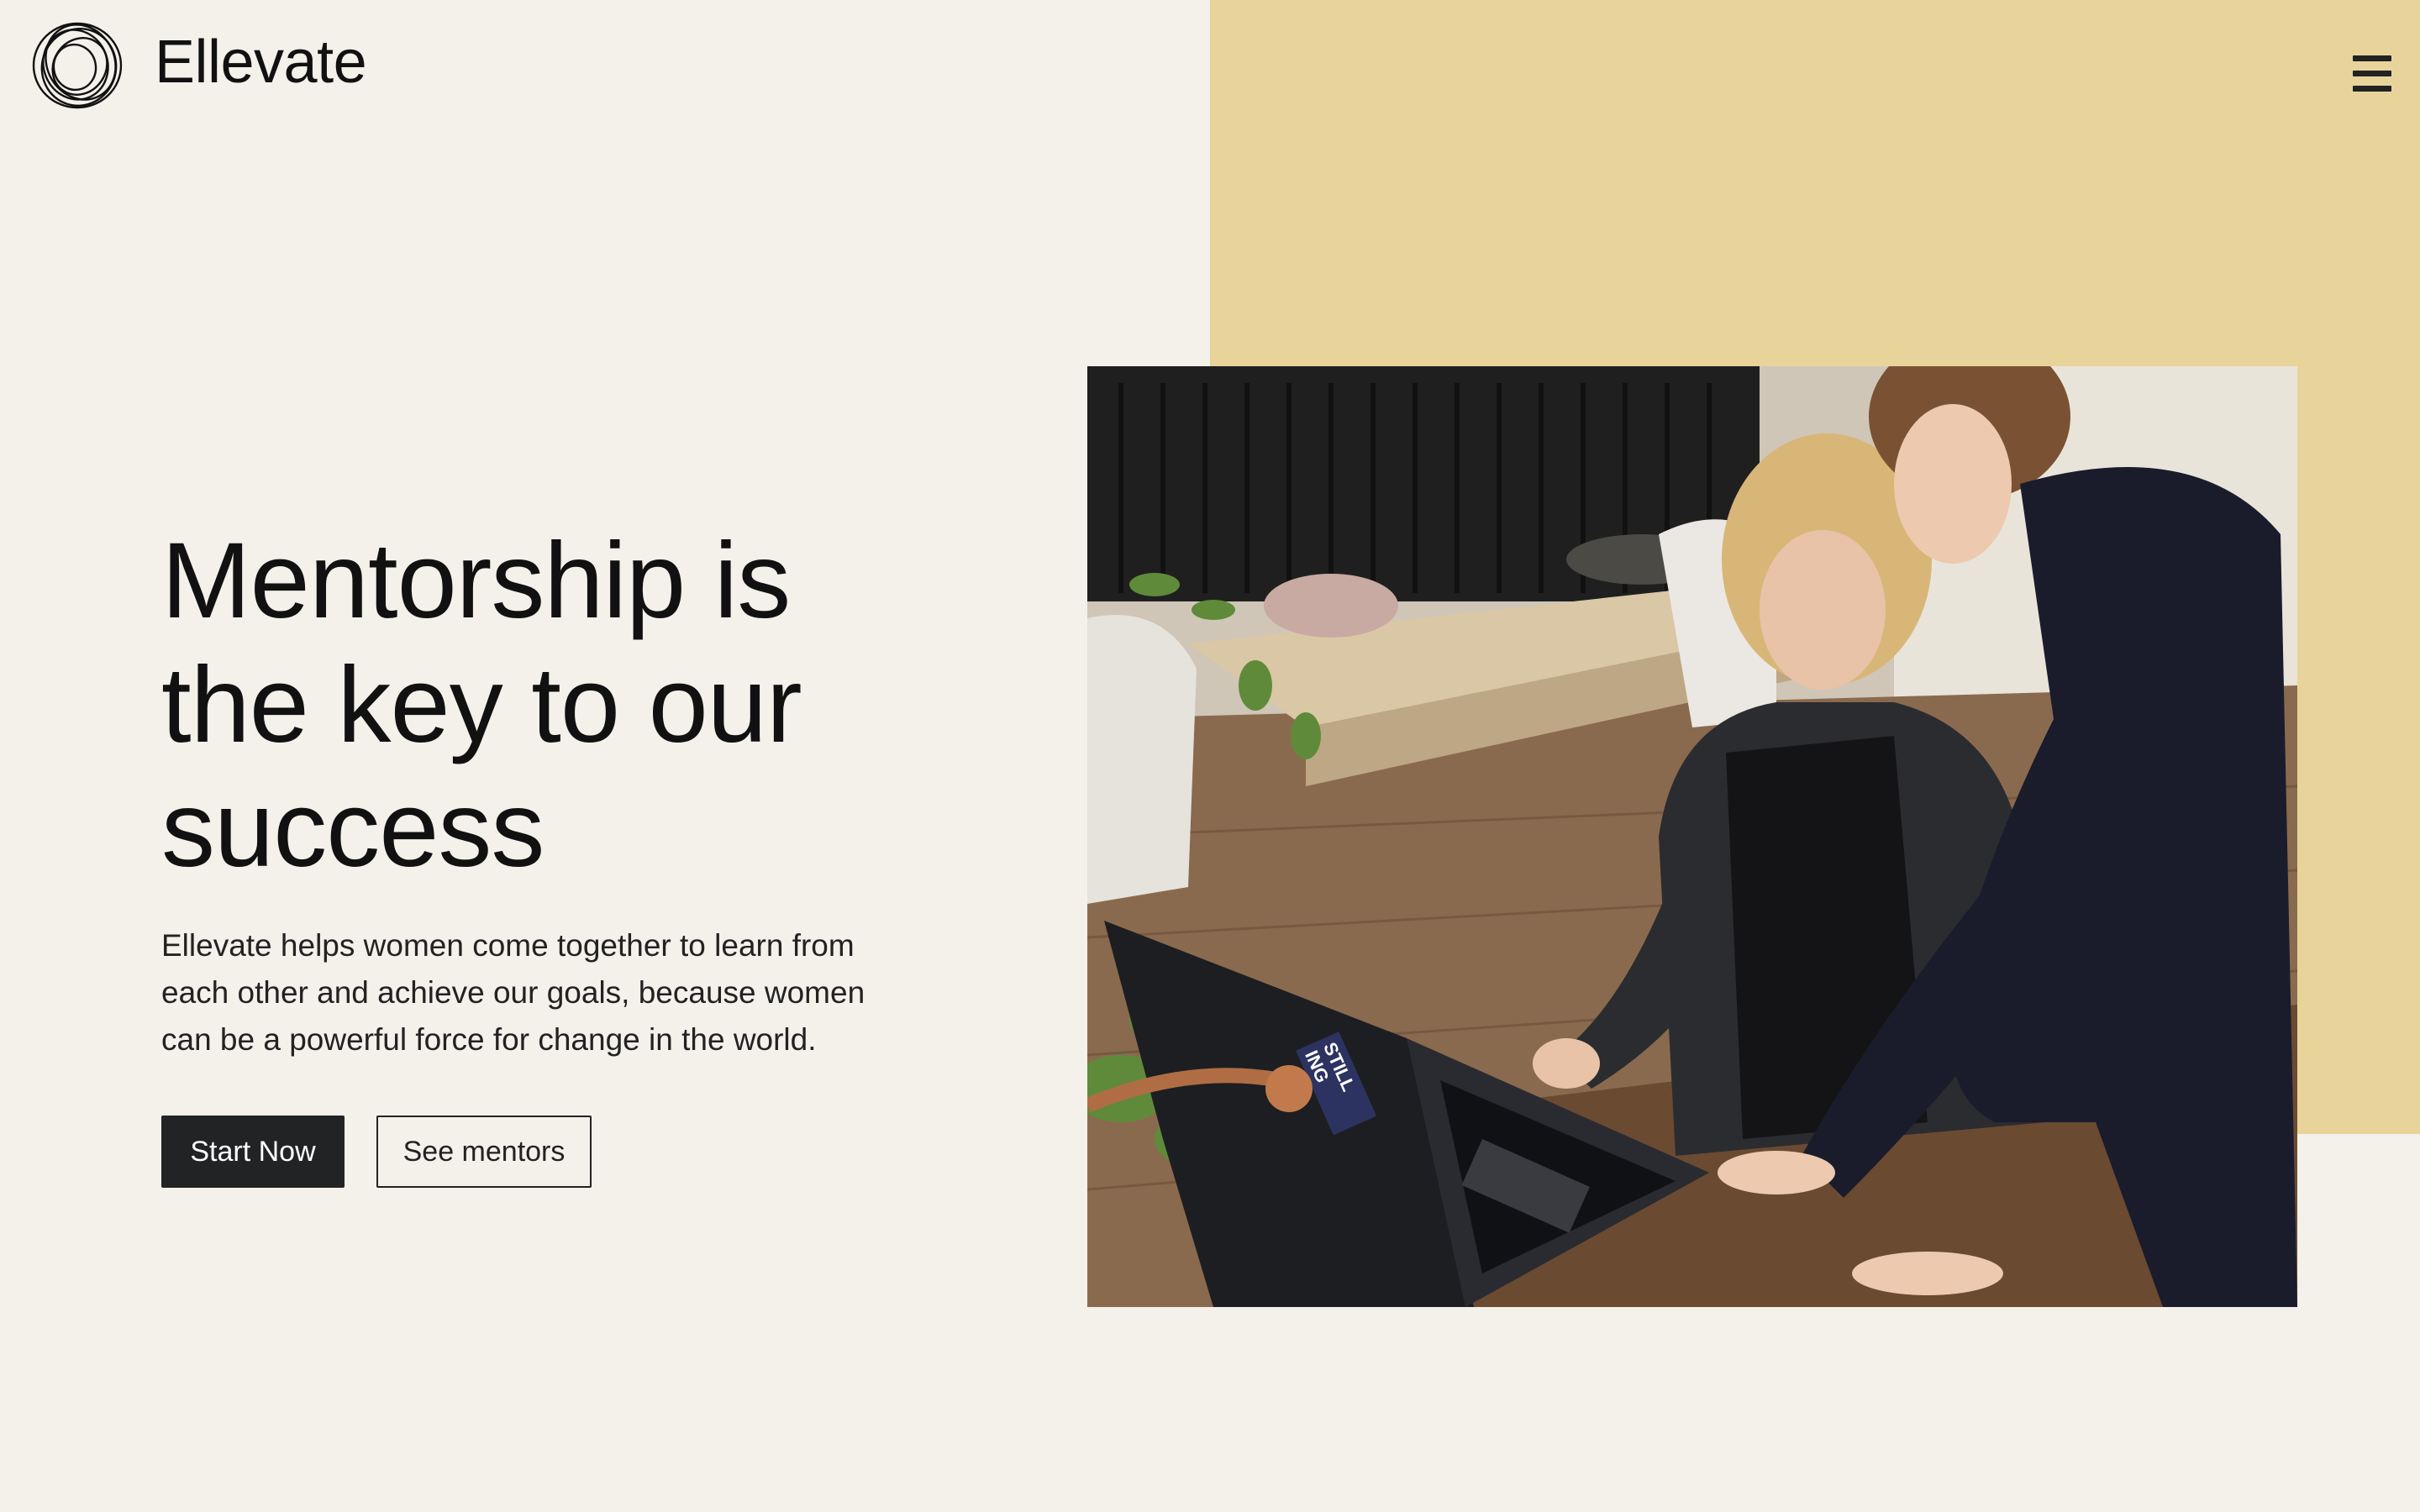  Describe the element at coordinates (484, 1152) in the screenshot. I see `see-mentors-button: See mentors` at that location.